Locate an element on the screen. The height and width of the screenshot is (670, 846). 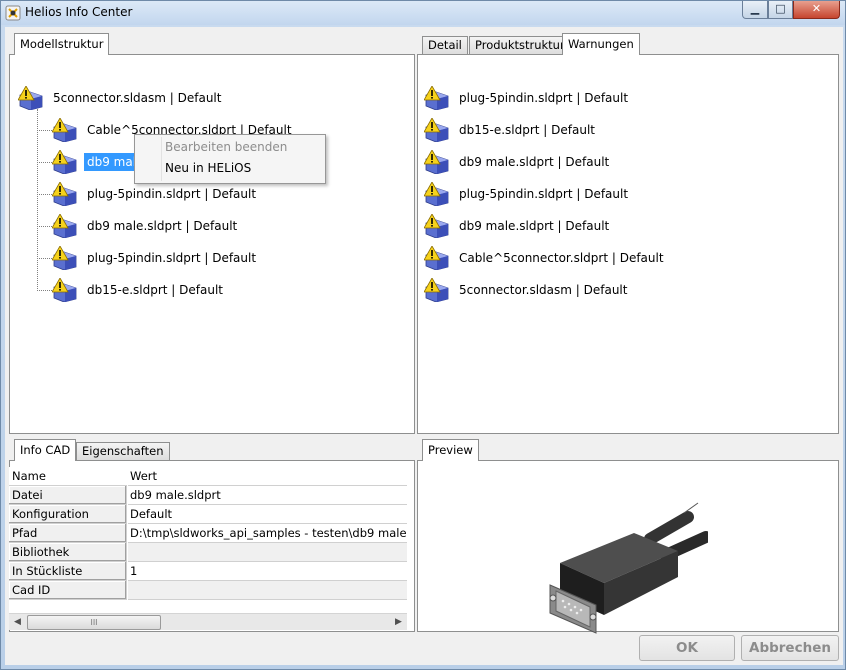
tree-row-label: Cable^5connector.sldprt | Default is located at coordinates (561, 258).